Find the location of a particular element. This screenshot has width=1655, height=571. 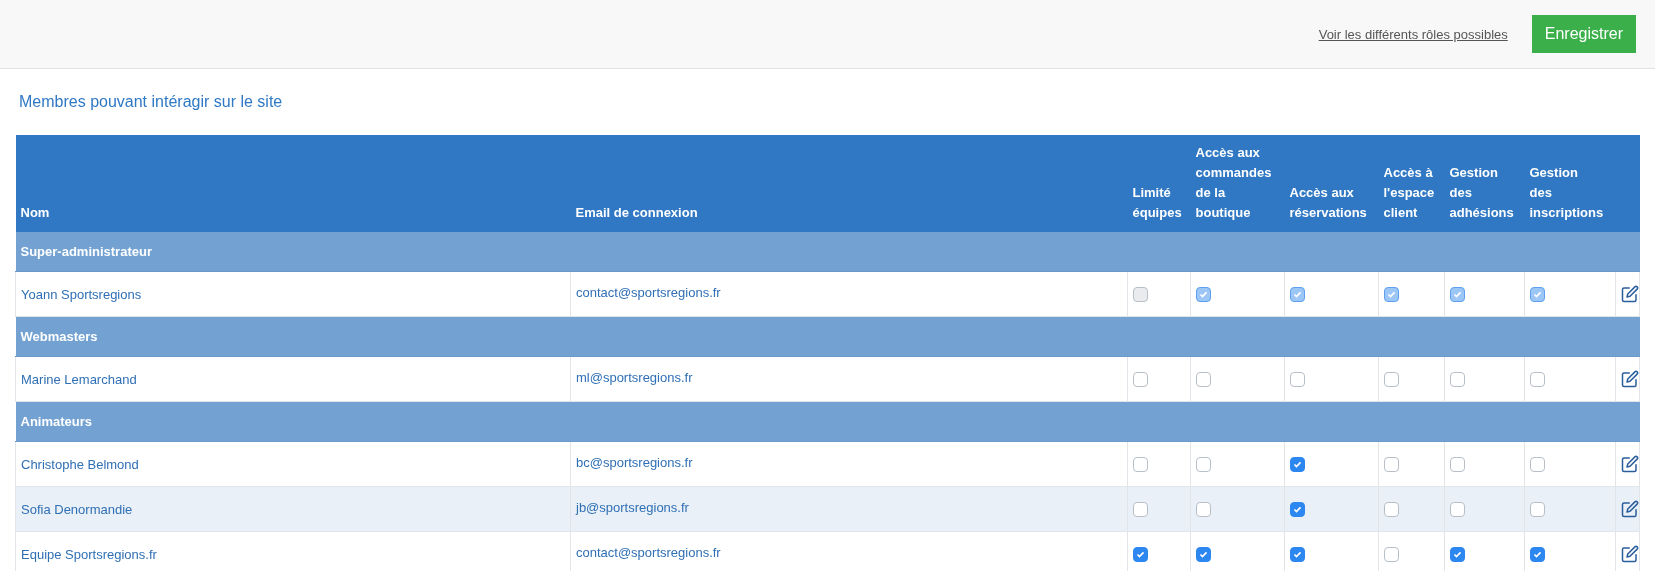

member-name: Marine Lemarchand is located at coordinates (293, 379).